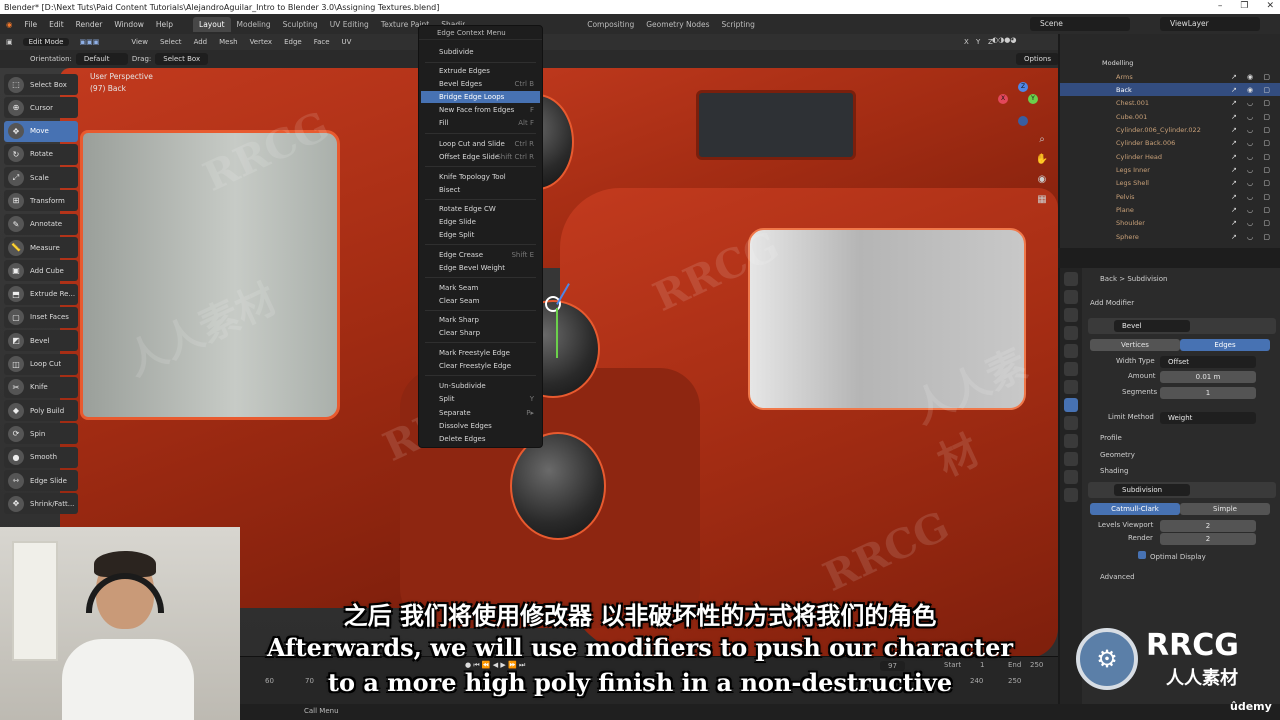  What do you see at coordinates (1117, 455) in the screenshot?
I see `geometry-section: Geometry` at bounding box center [1117, 455].